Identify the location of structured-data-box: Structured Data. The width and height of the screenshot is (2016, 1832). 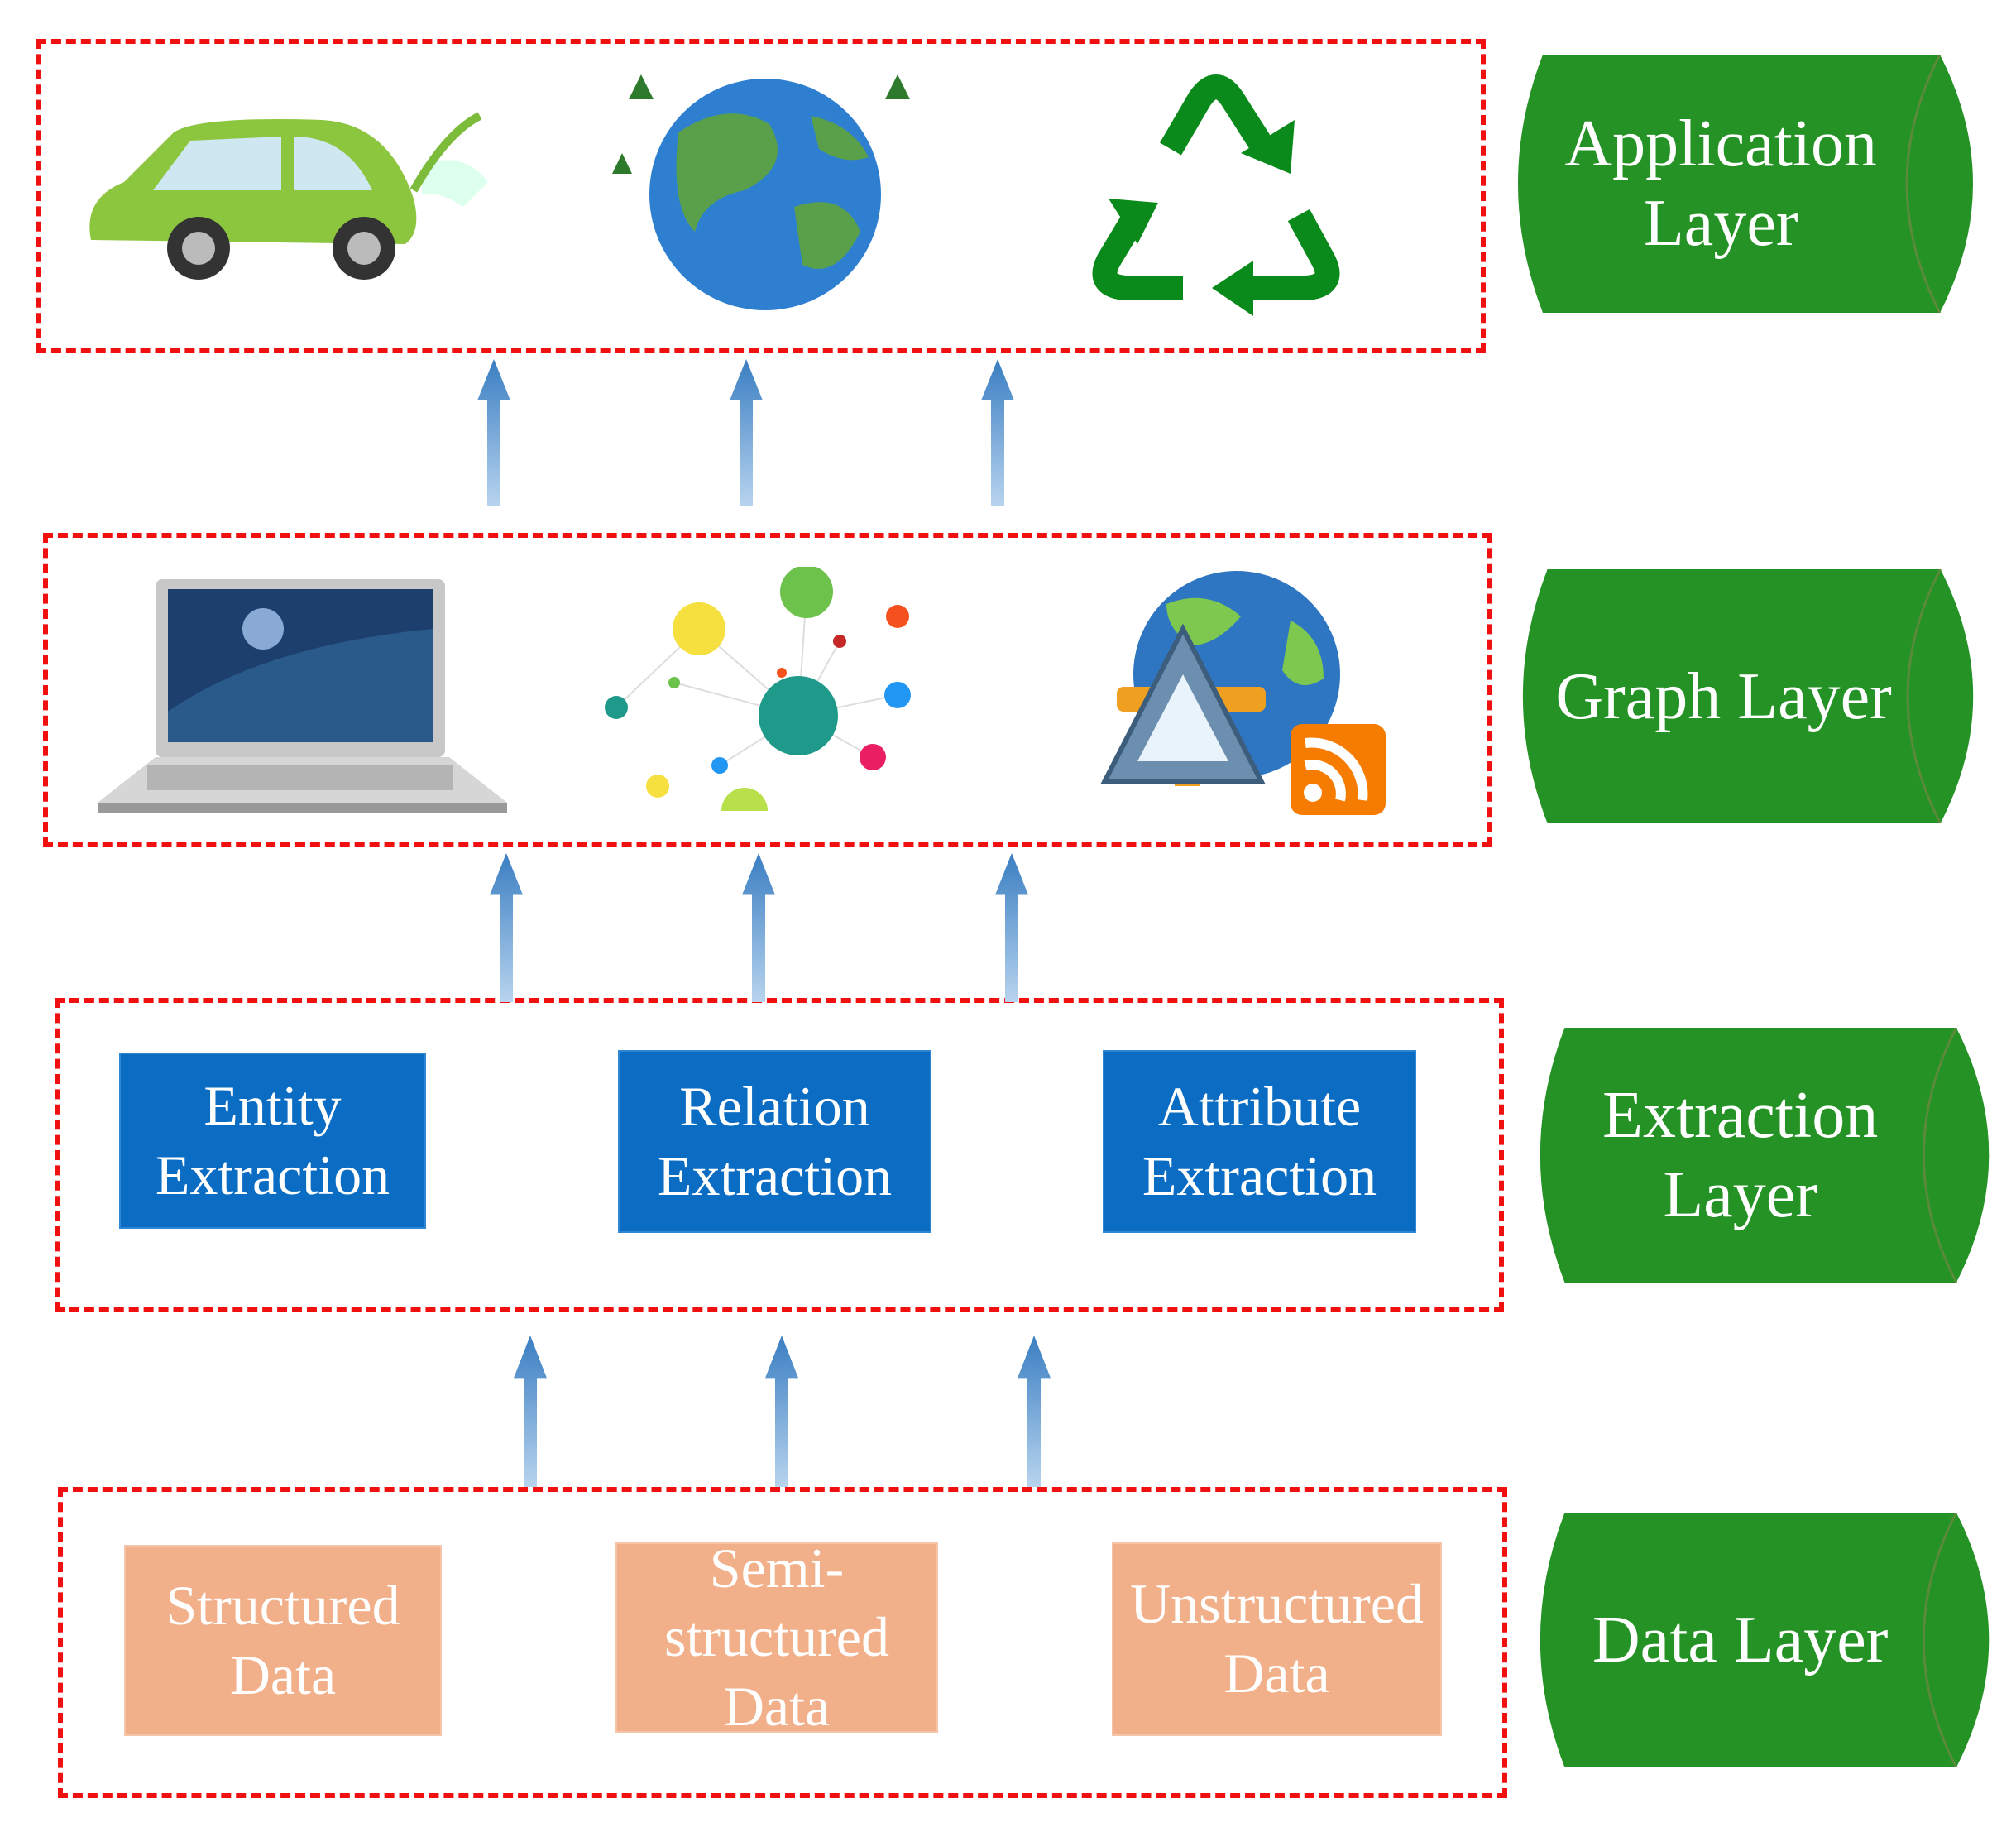
(283, 1640).